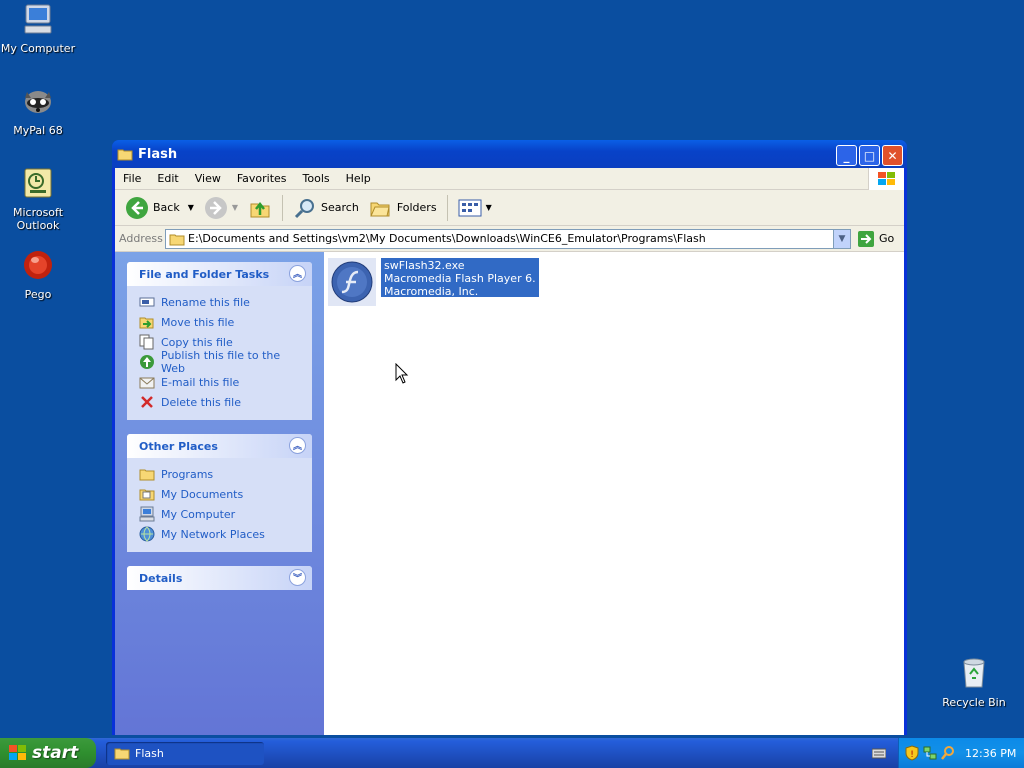  What do you see at coordinates (208, 178) in the screenshot?
I see `menu-view: View` at bounding box center [208, 178].